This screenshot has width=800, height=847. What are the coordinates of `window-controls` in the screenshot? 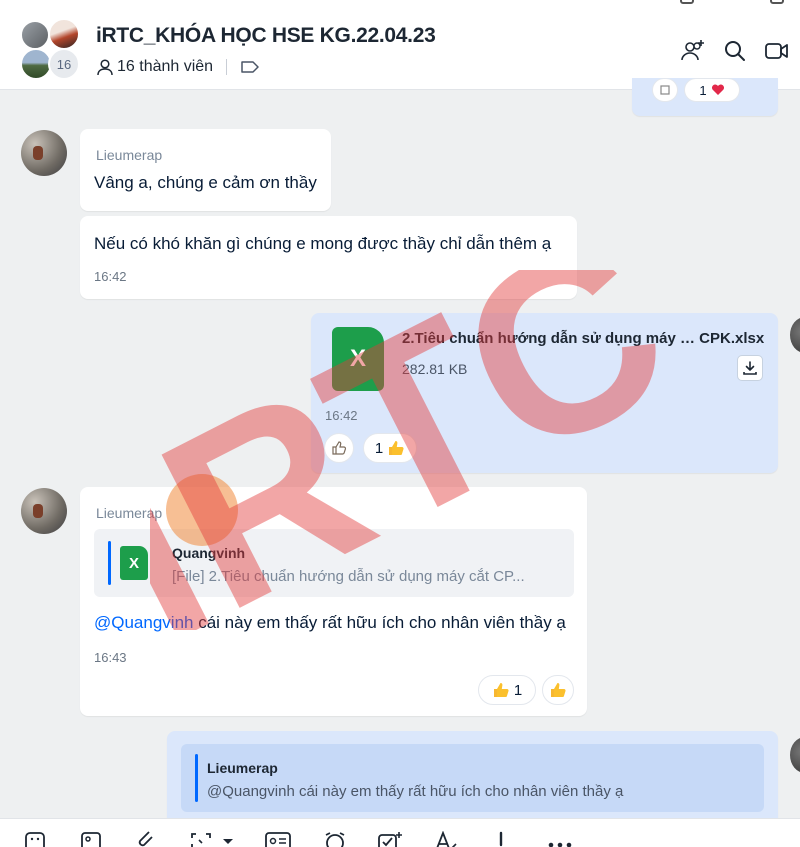 It's located at (730, 3).